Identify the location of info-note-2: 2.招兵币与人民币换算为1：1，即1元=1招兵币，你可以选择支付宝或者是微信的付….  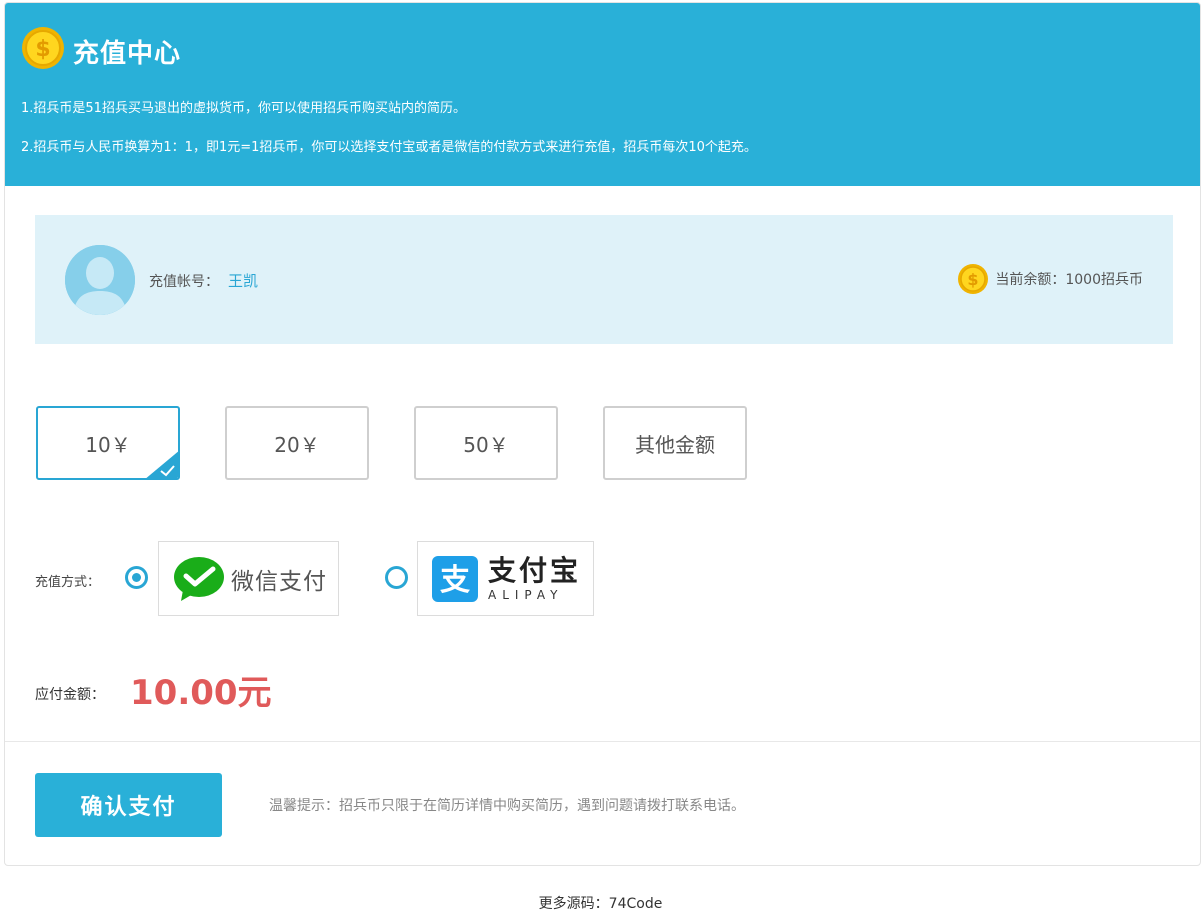
(389, 147).